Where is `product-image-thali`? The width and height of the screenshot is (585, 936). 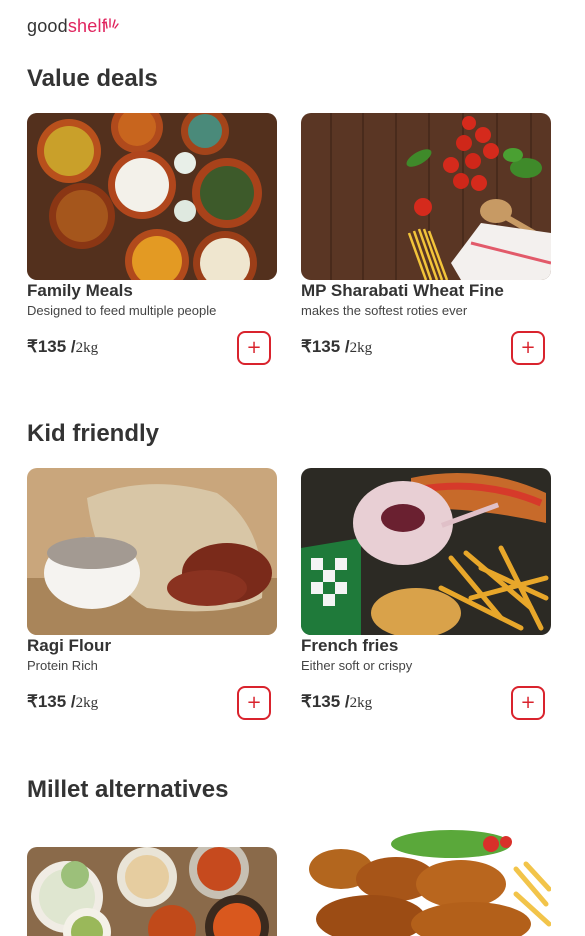 product-image-thali is located at coordinates (152, 891).